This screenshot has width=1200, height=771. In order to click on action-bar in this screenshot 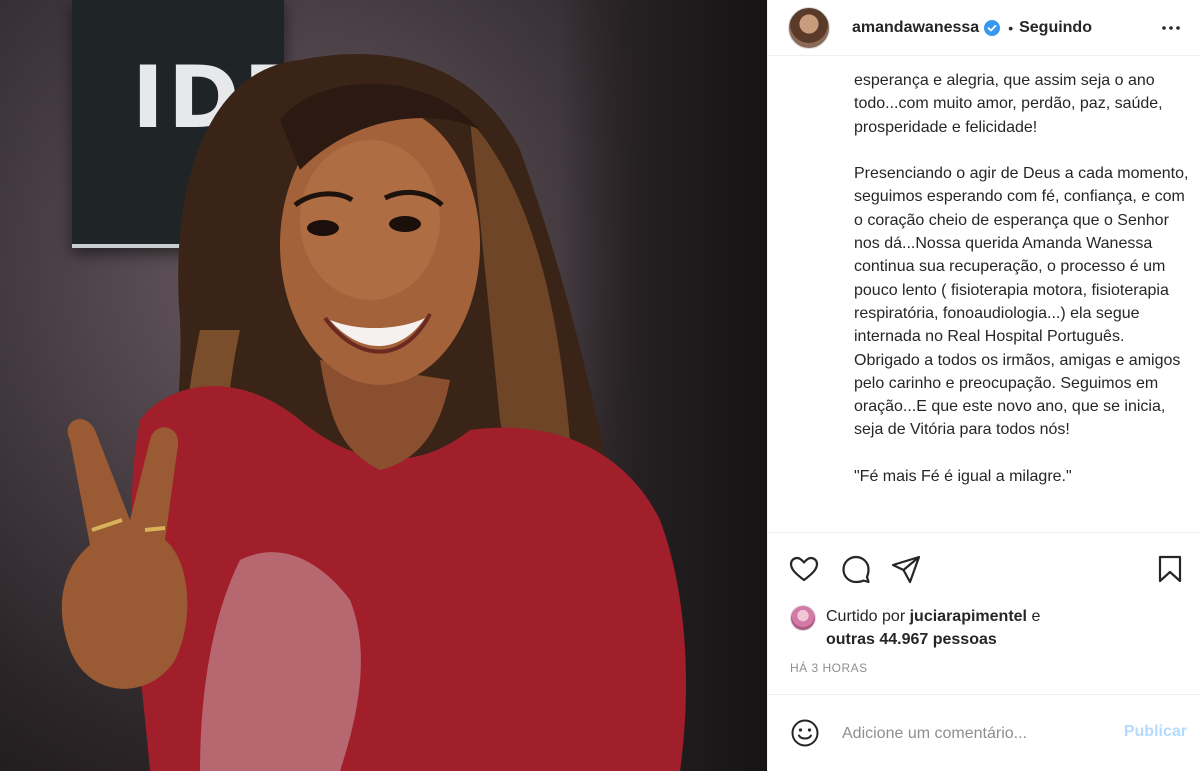, I will do `click(984, 568)`.